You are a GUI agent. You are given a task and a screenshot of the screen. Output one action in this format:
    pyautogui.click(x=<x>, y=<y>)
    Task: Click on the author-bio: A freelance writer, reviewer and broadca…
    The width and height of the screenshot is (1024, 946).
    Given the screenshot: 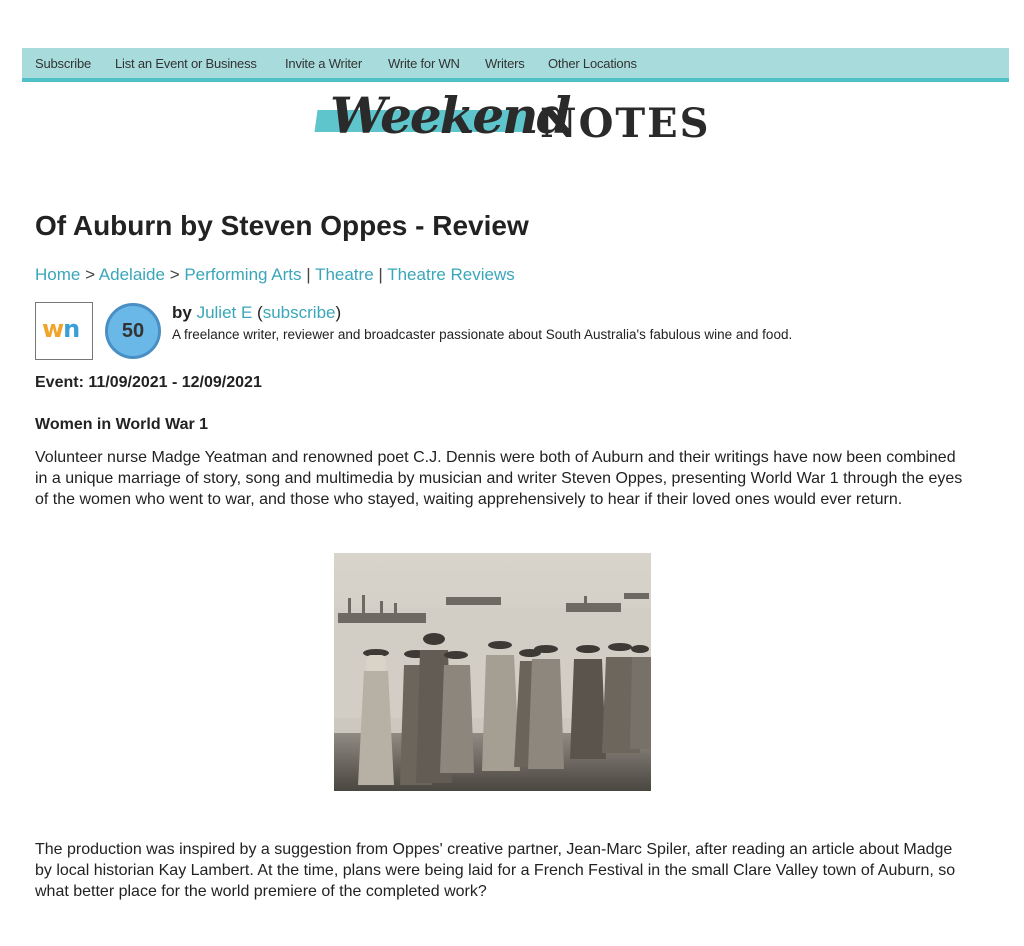 What is the action you would take?
    pyautogui.click(x=482, y=334)
    